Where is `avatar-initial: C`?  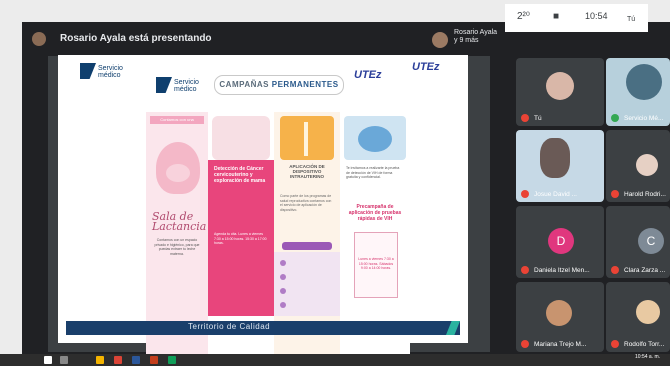 avatar-initial: C is located at coordinates (651, 241).